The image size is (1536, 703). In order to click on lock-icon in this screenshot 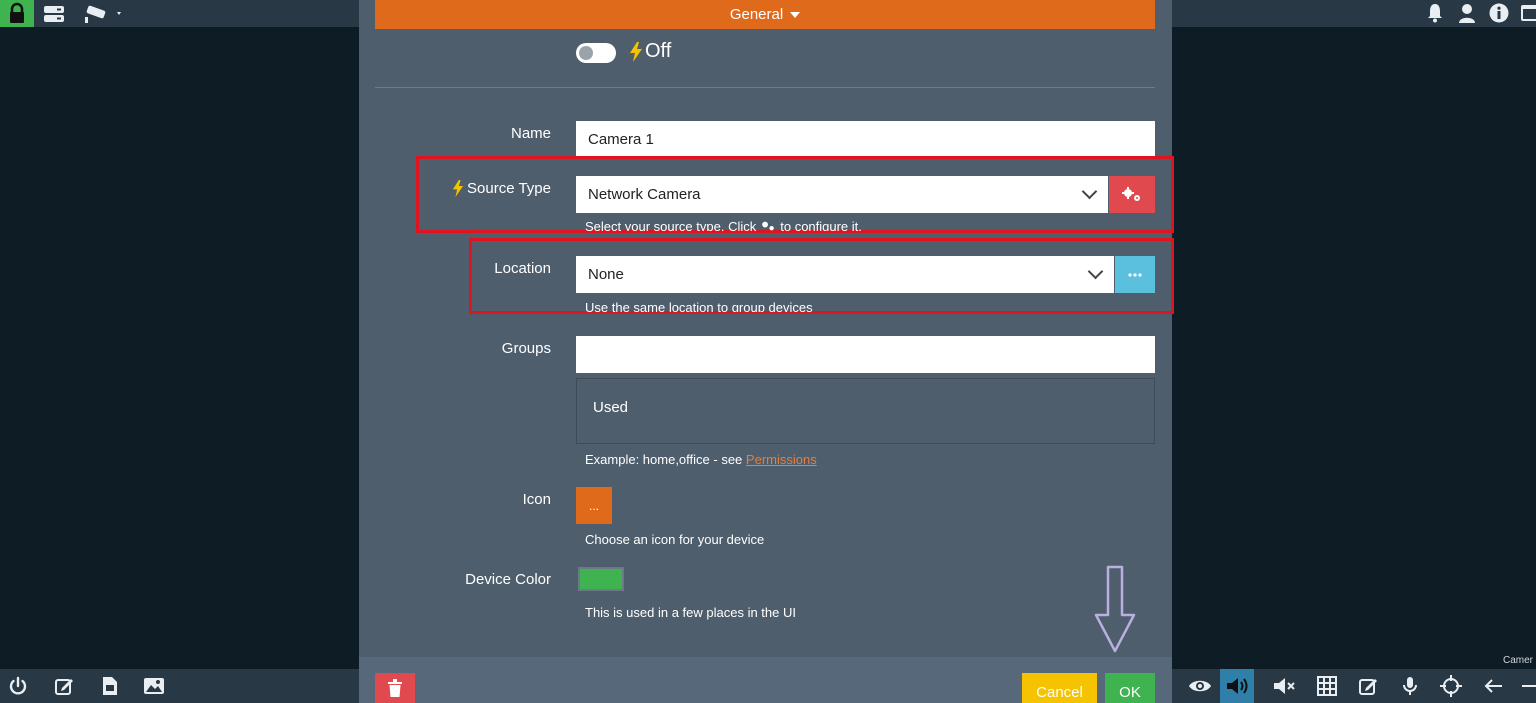, I will do `click(17, 12)`.